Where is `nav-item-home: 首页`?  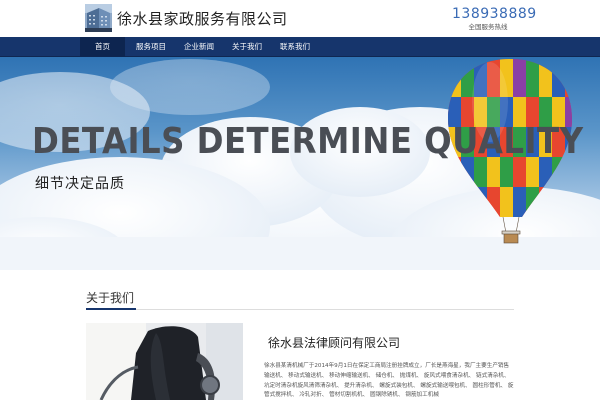 nav-item-home: 首页 is located at coordinates (102, 47).